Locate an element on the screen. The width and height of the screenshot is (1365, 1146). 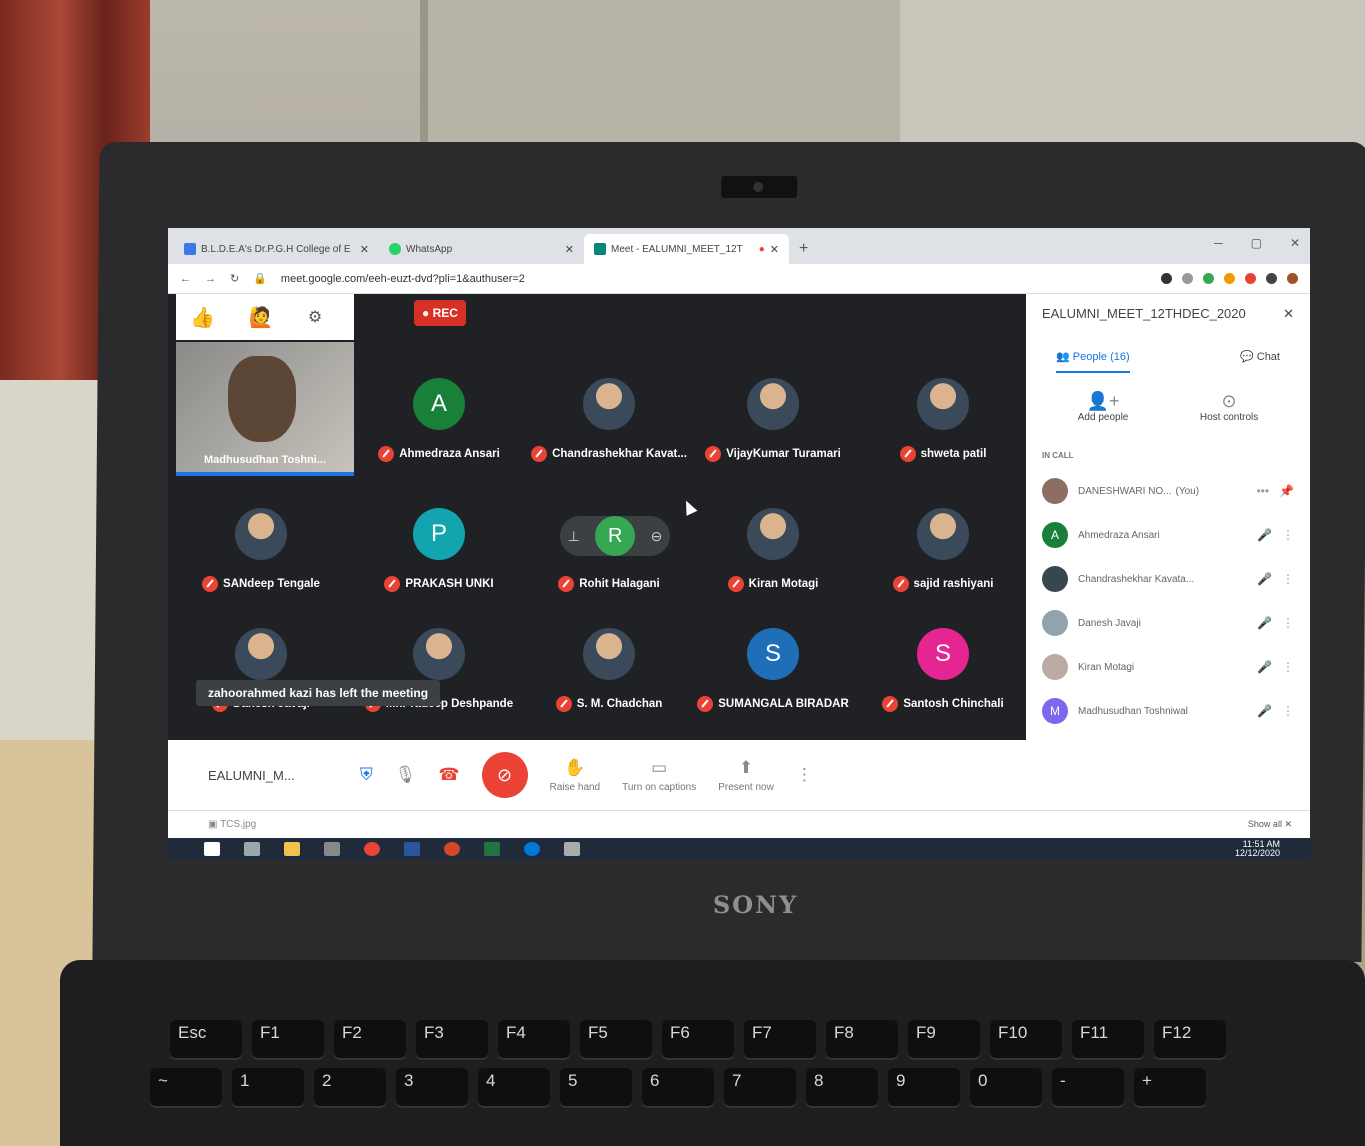
list-item: DANESHWARI NO... (You) ••• 📌 is located at coordinates (1168, 491).